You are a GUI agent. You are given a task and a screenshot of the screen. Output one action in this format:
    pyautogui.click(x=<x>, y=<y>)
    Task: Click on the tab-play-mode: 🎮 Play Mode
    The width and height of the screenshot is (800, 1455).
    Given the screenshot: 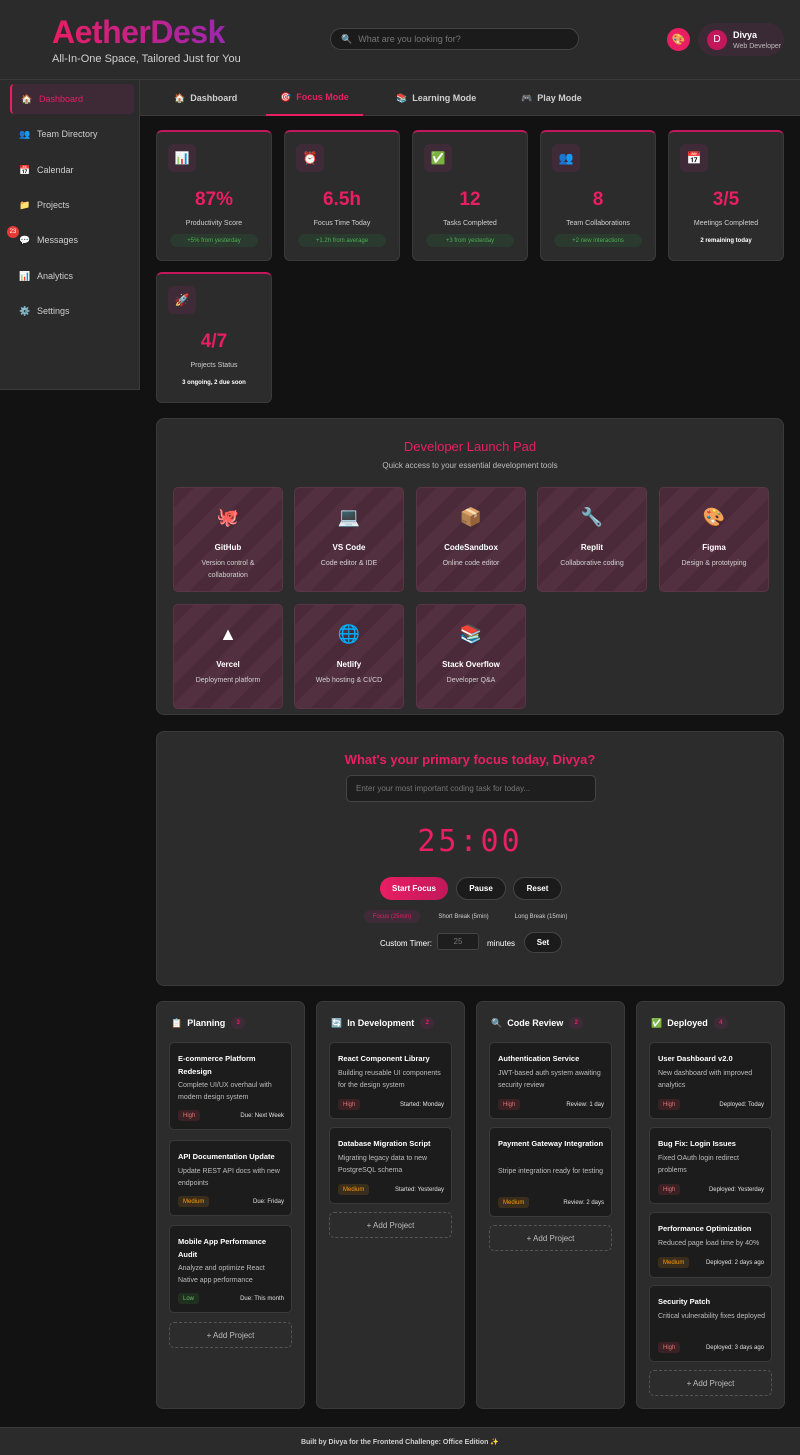 What is the action you would take?
    pyautogui.click(x=551, y=98)
    